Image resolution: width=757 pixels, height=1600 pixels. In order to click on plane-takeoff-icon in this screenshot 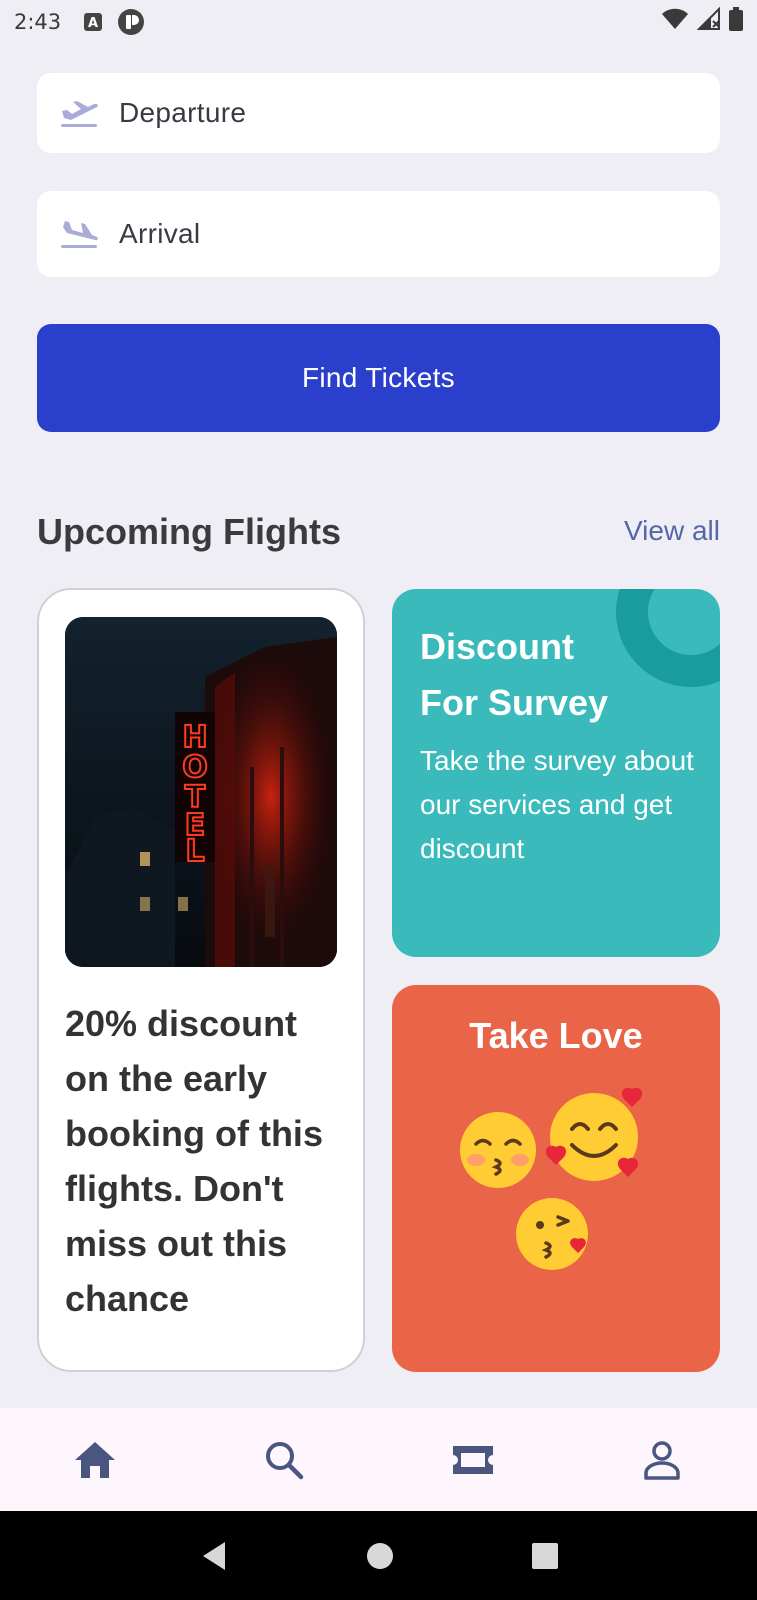, I will do `click(79, 114)`.